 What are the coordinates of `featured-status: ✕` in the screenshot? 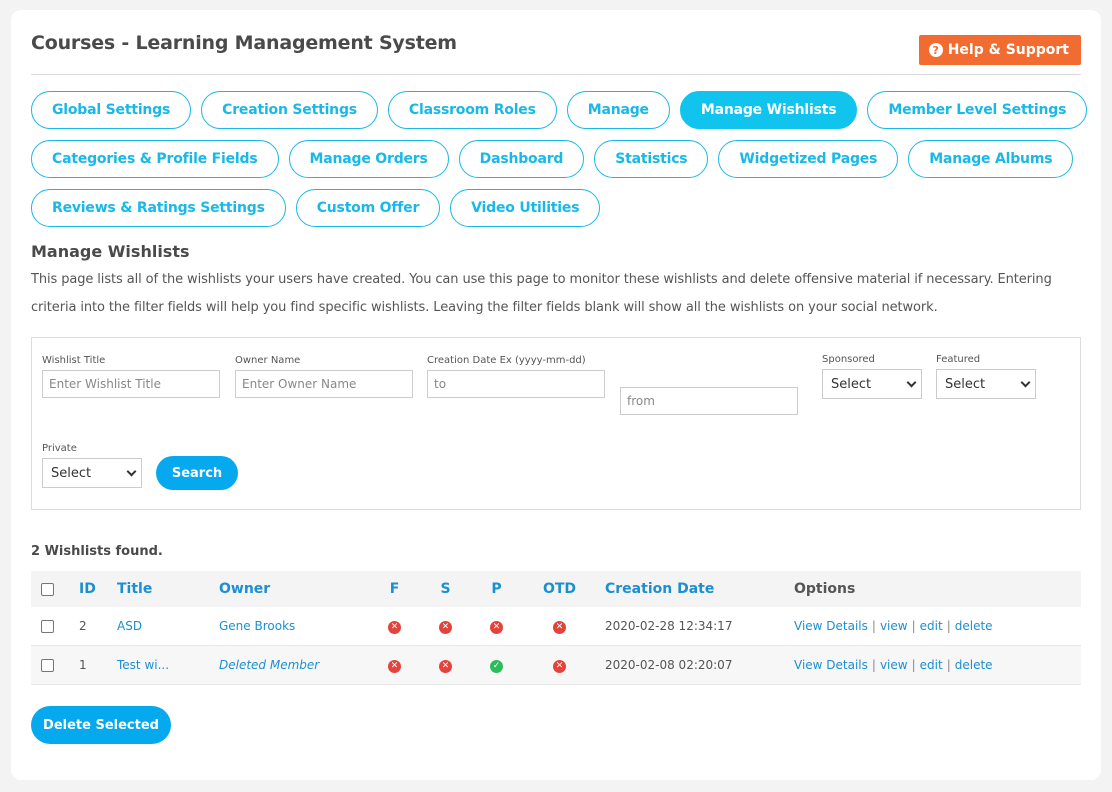 It's located at (394, 665).